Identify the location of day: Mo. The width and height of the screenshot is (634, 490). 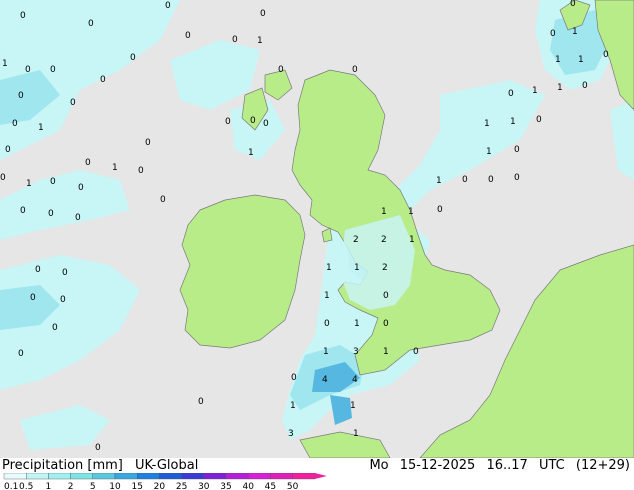
(379, 465).